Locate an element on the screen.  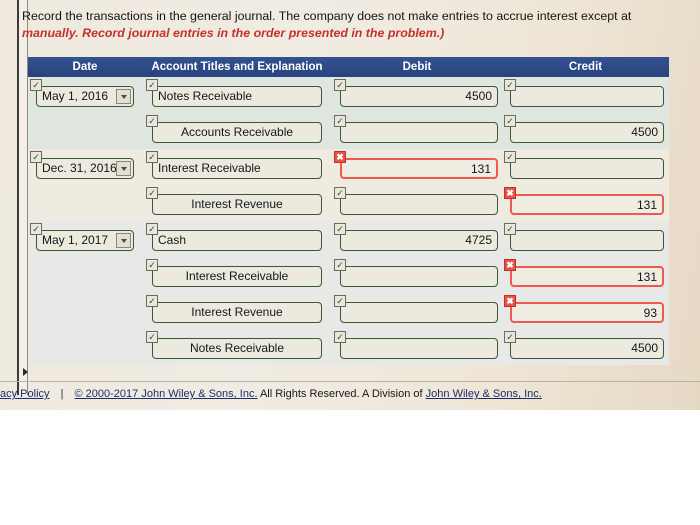
cell-account: ✓ Cash is located at coordinates (237, 236).